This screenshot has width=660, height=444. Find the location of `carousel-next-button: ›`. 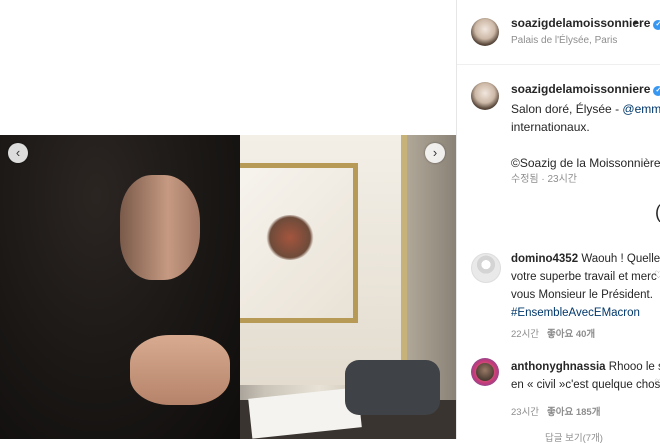

carousel-next-button: › is located at coordinates (435, 153).